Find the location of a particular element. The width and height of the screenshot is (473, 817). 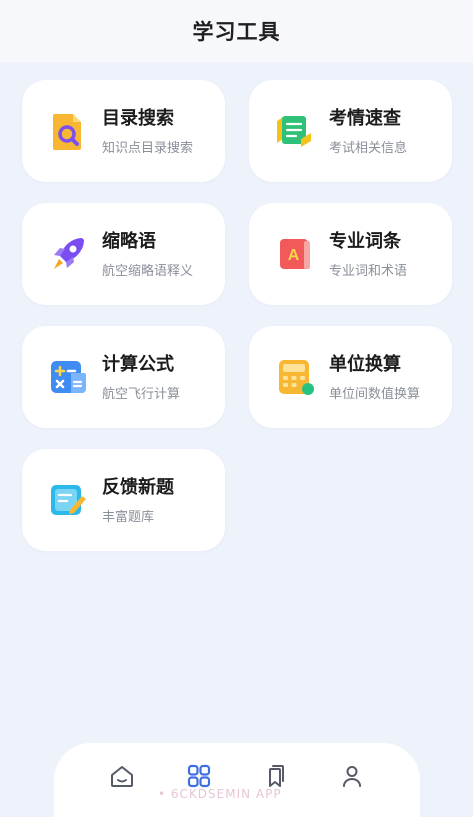

tool-title: 考情速查 is located at coordinates (365, 118).